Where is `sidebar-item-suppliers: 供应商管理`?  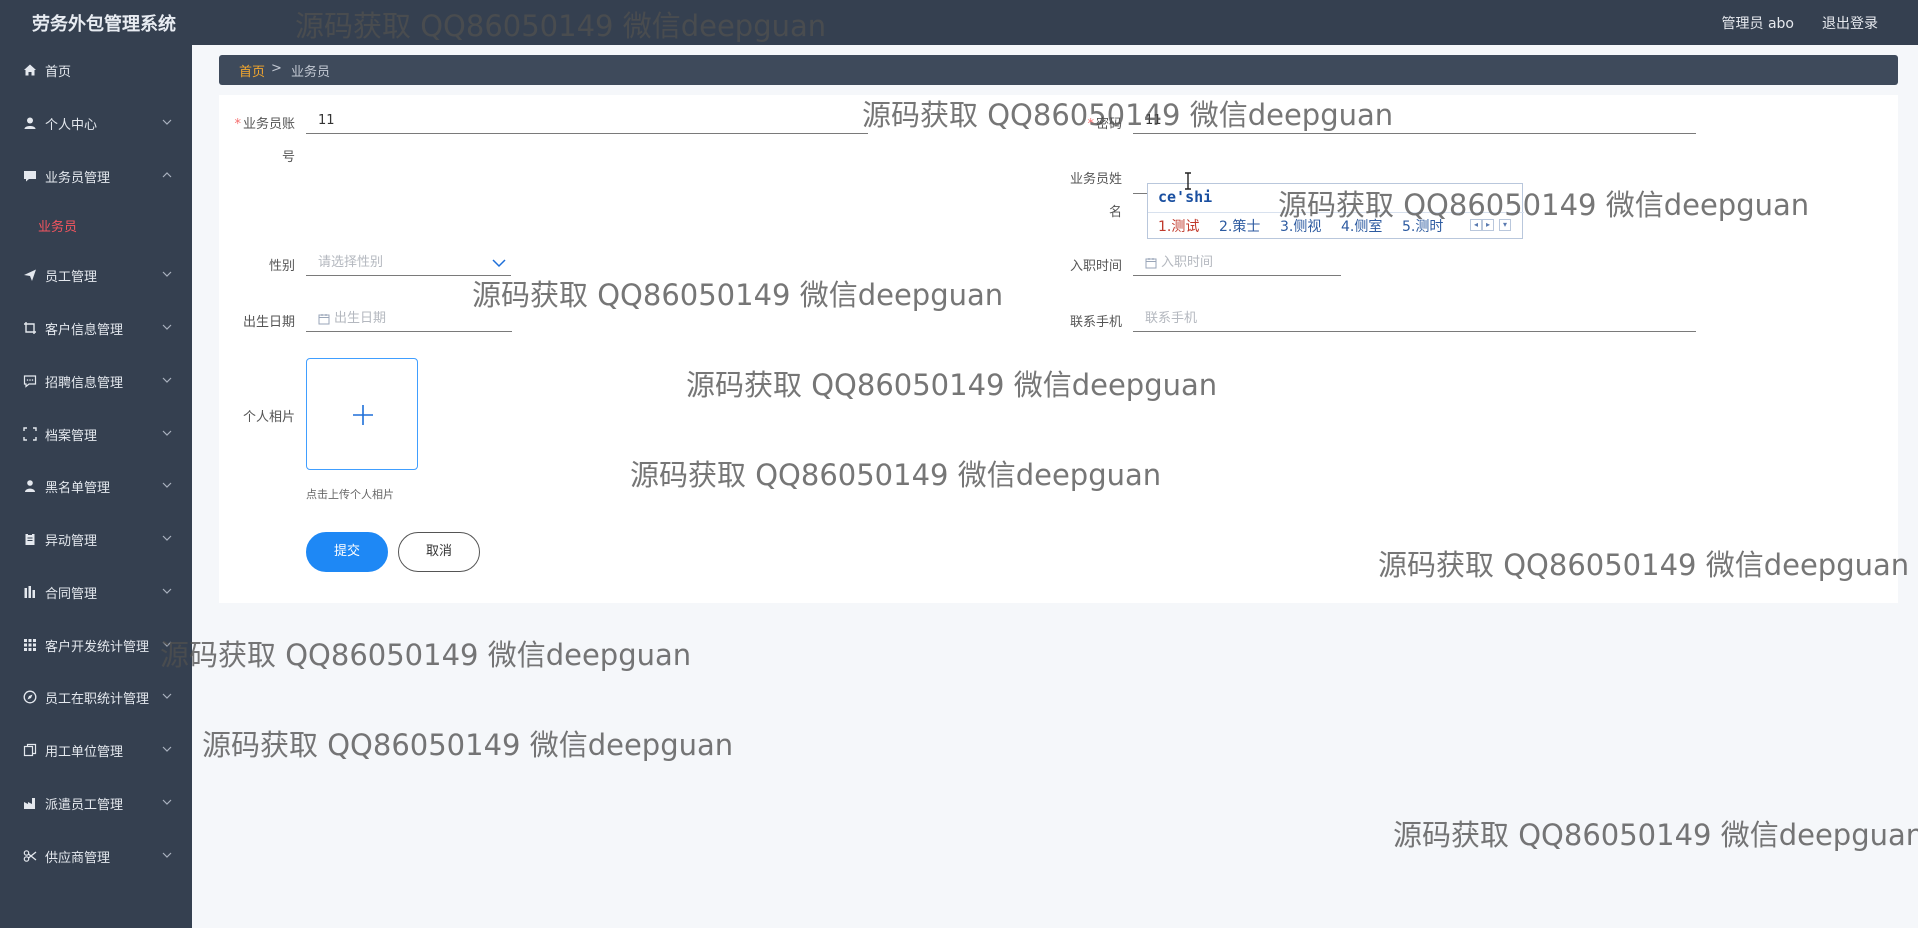 sidebar-item-suppliers: 供应商管理 is located at coordinates (96, 856).